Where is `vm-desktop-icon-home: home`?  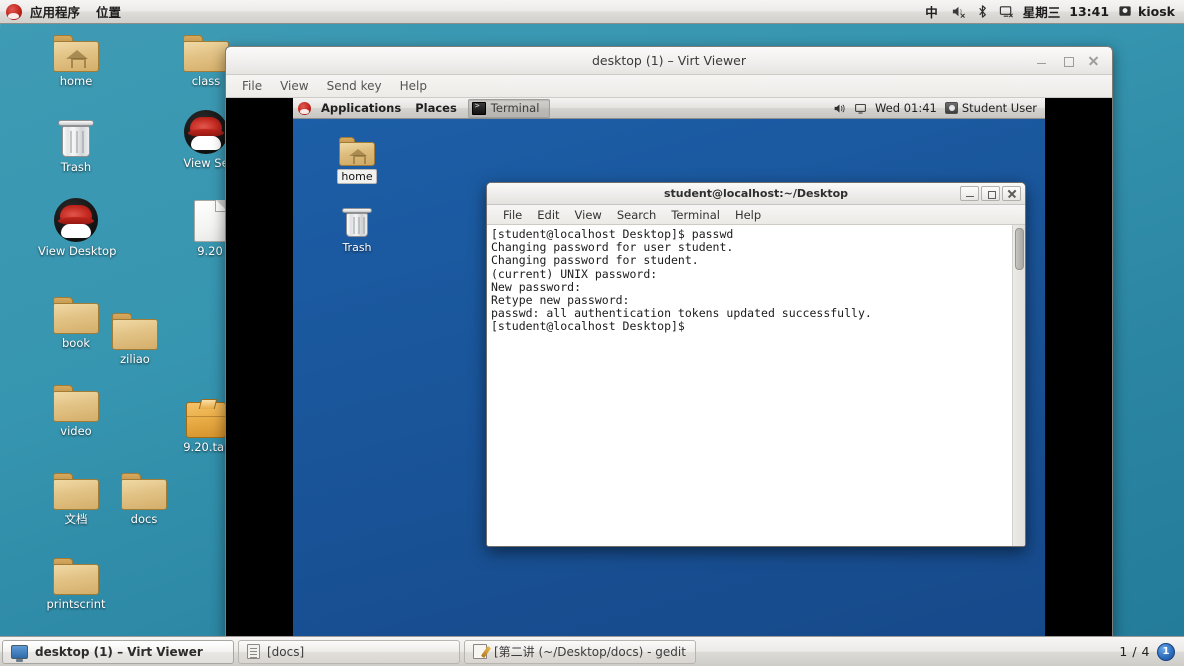 vm-desktop-icon-home: home is located at coordinates (357, 155).